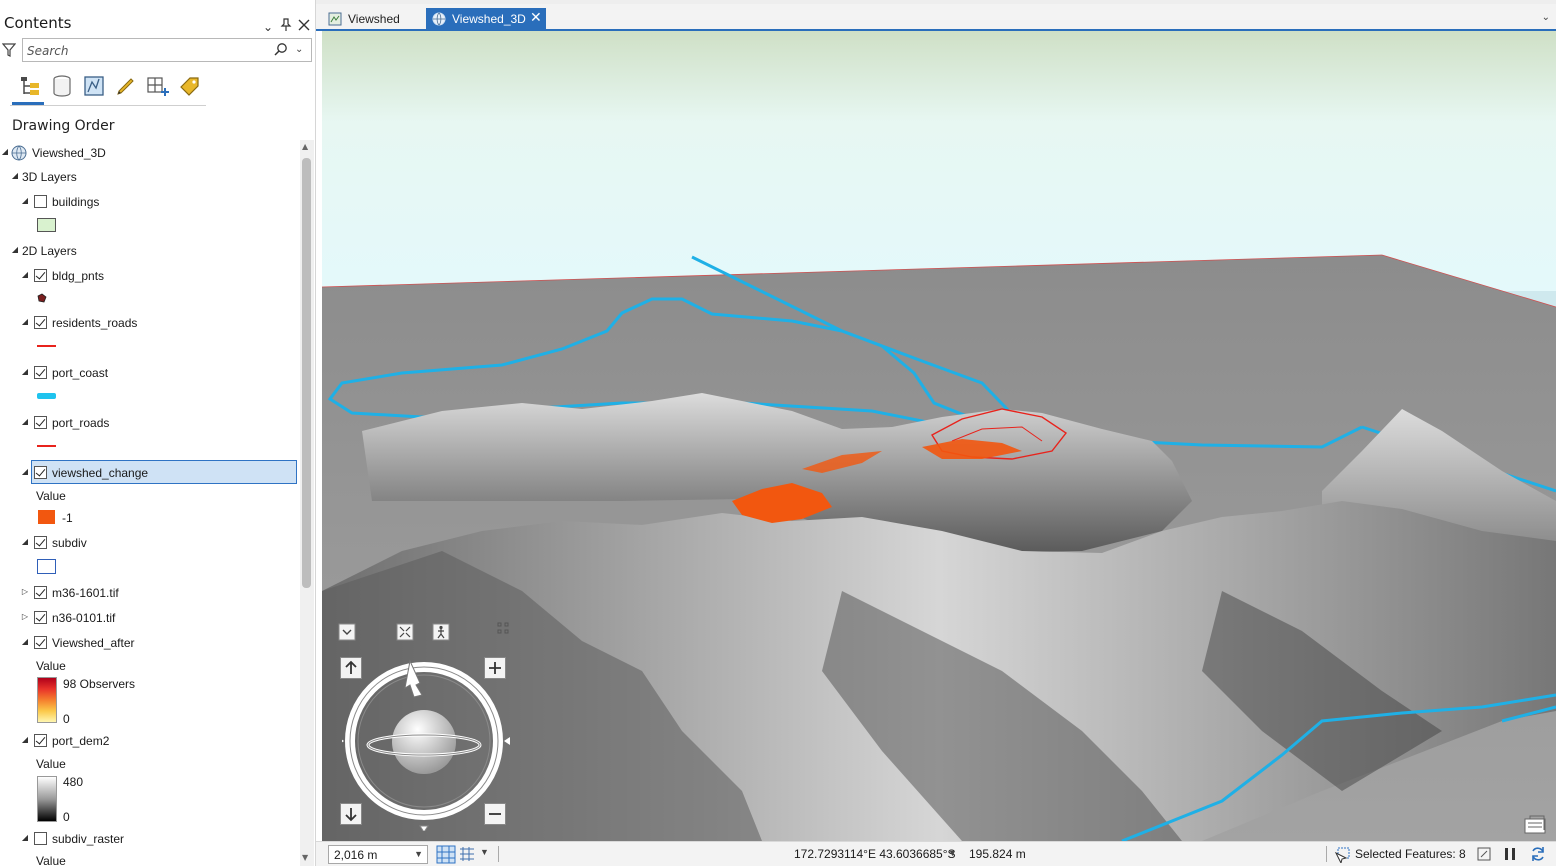 This screenshot has height=866, width=1556. Describe the element at coordinates (306, 373) in the screenshot. I see `scrollbar-thumb` at that location.